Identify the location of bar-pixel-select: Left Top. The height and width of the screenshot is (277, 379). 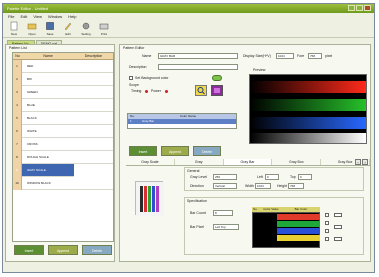
(226, 227).